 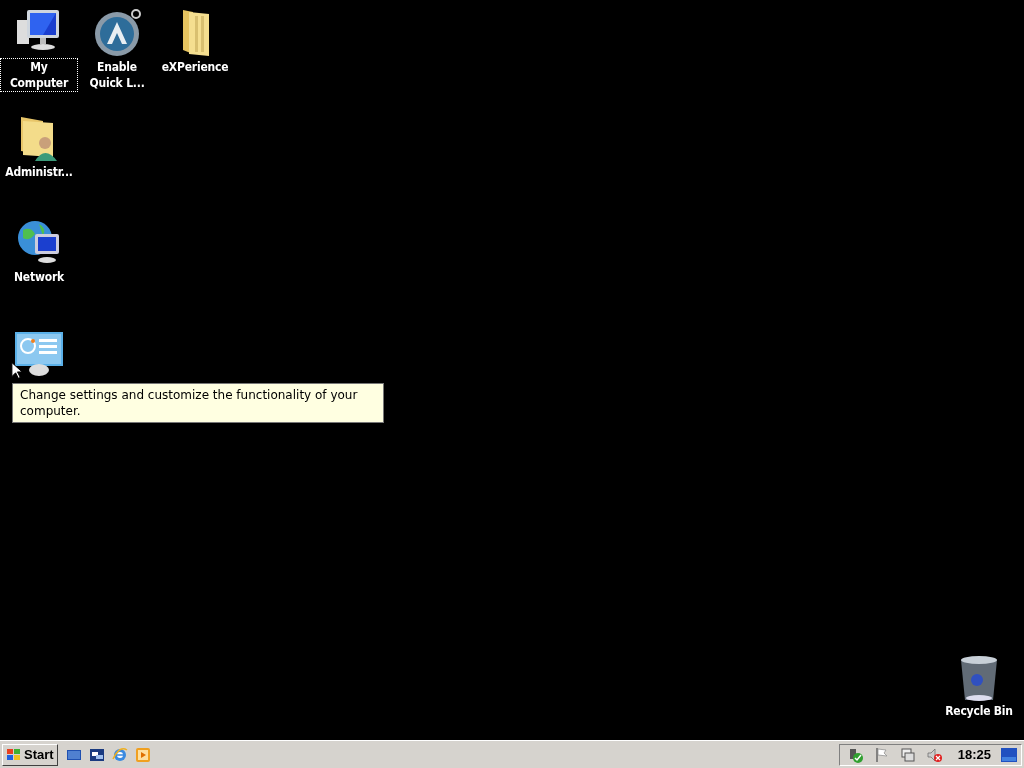 What do you see at coordinates (14, 754) in the screenshot?
I see `windows-logo-icon` at bounding box center [14, 754].